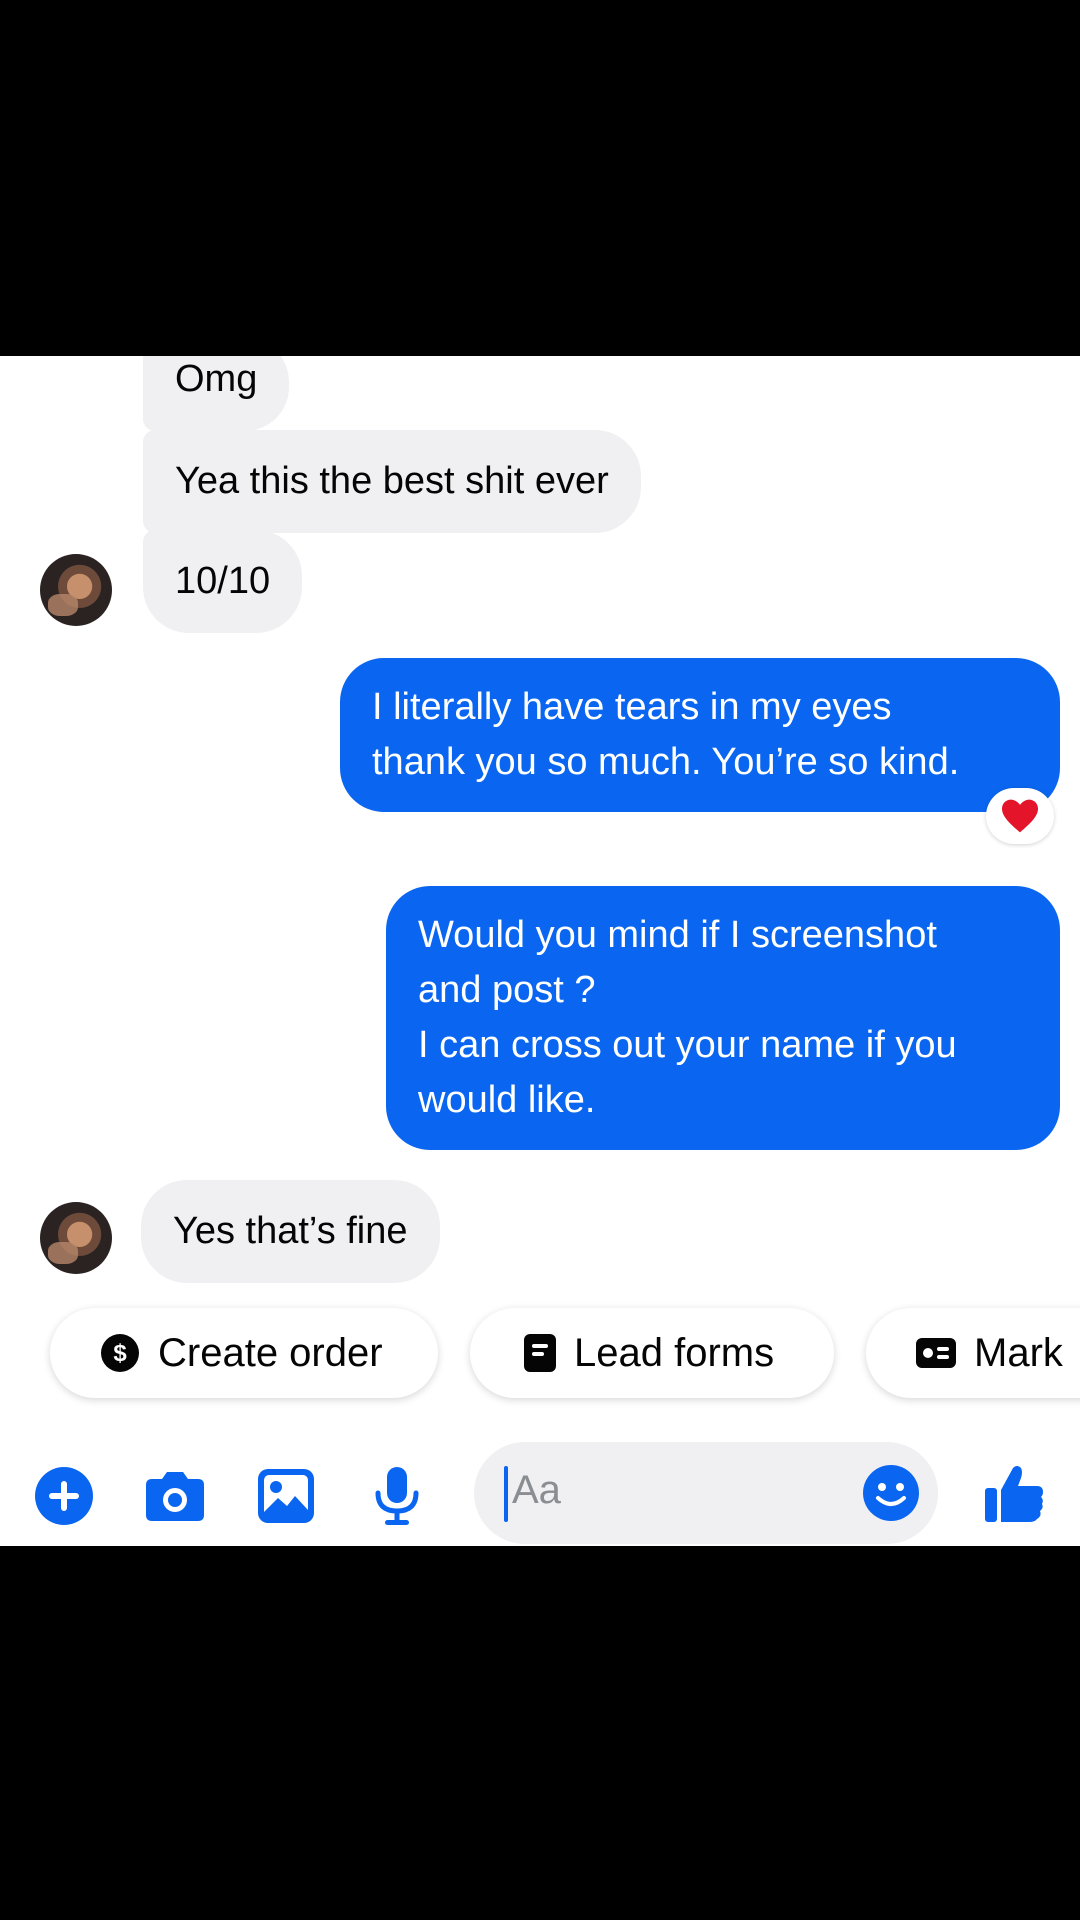 The width and height of the screenshot is (1080, 1920). What do you see at coordinates (507, 990) in the screenshot?
I see `message-text-line: and post ?` at bounding box center [507, 990].